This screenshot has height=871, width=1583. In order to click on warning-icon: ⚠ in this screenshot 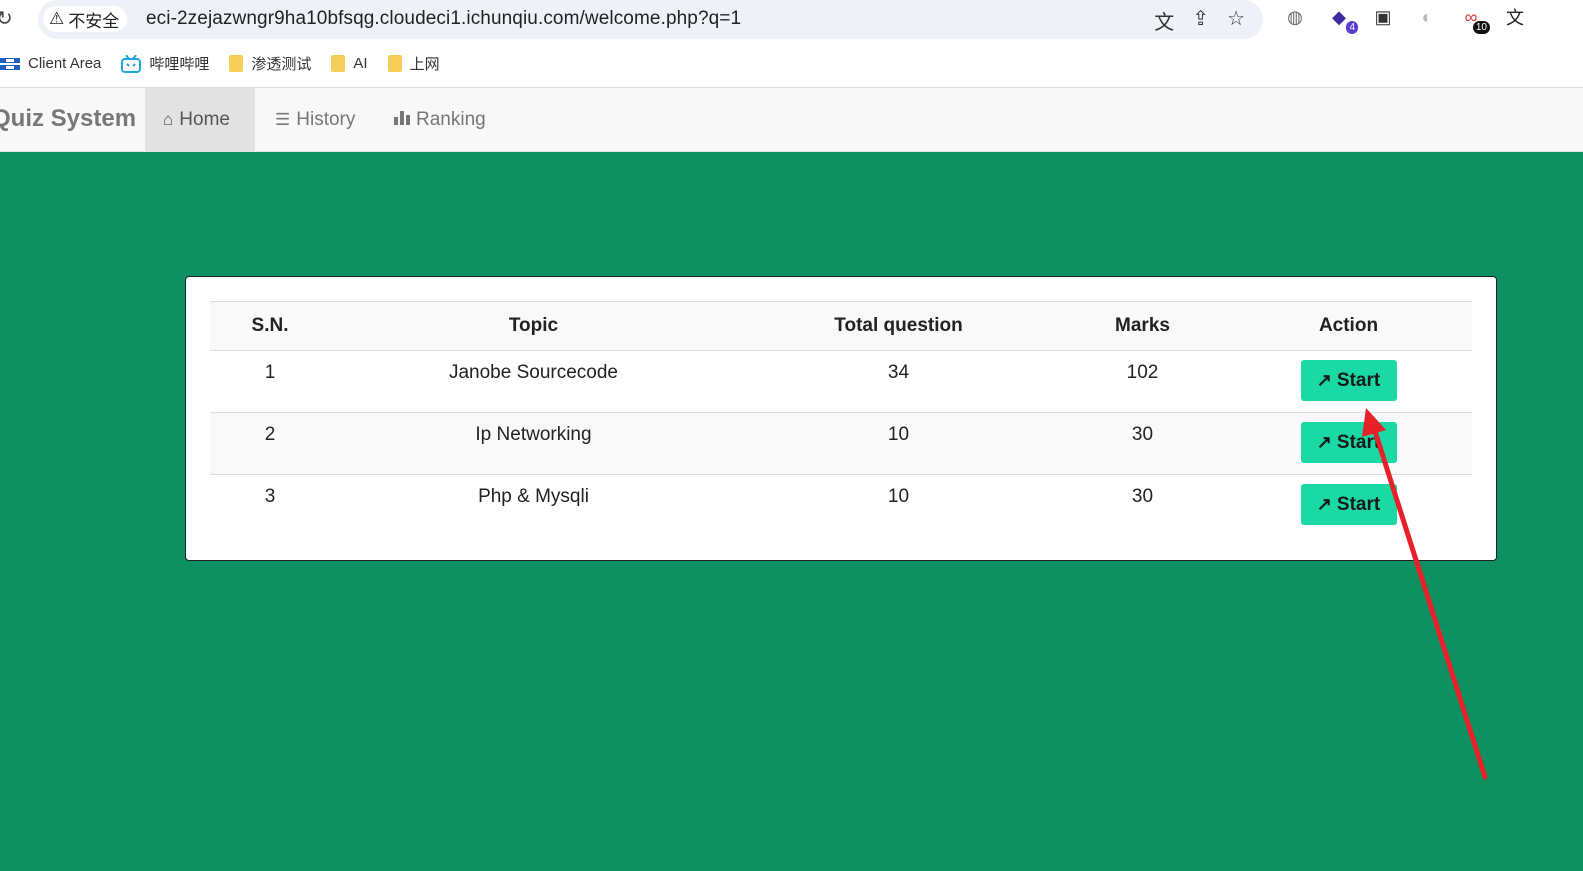, I will do `click(57, 18)`.